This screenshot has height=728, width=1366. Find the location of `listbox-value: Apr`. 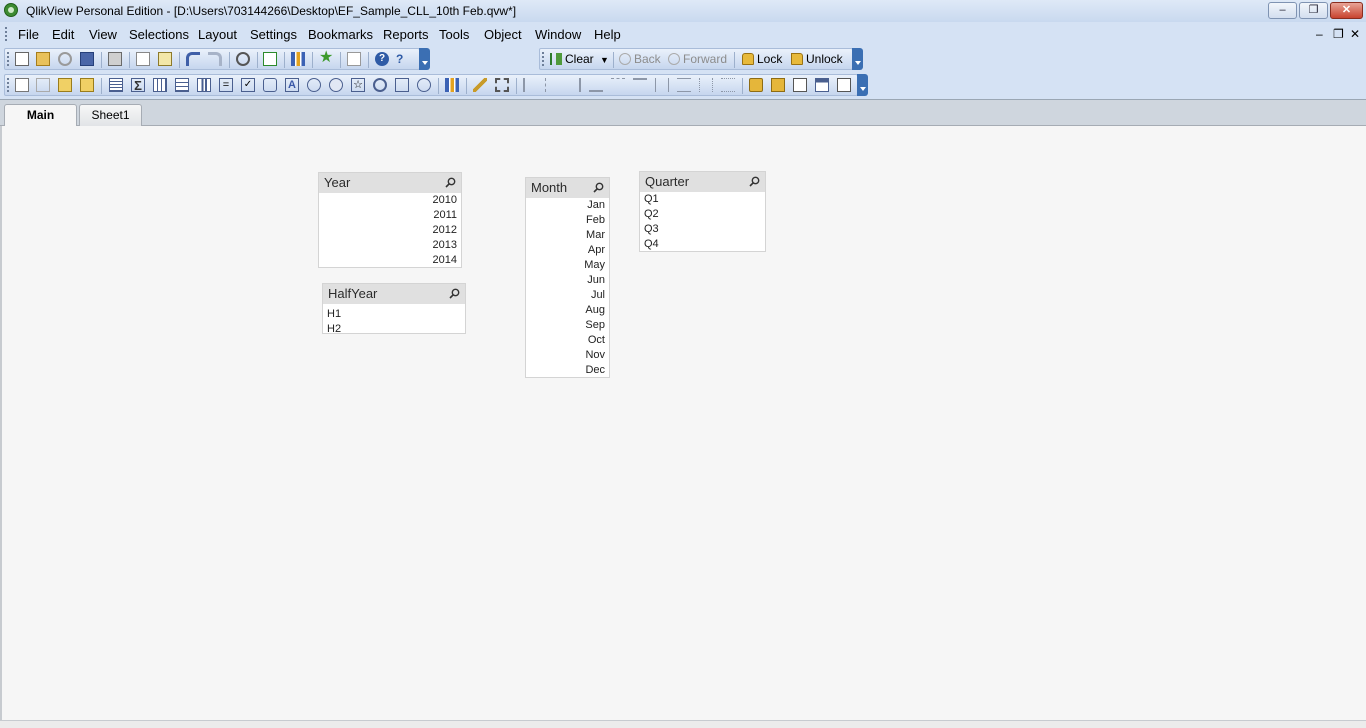

listbox-value: Apr is located at coordinates (567, 250).